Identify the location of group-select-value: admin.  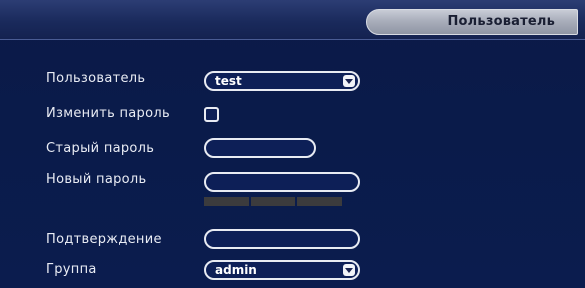
(236, 270).